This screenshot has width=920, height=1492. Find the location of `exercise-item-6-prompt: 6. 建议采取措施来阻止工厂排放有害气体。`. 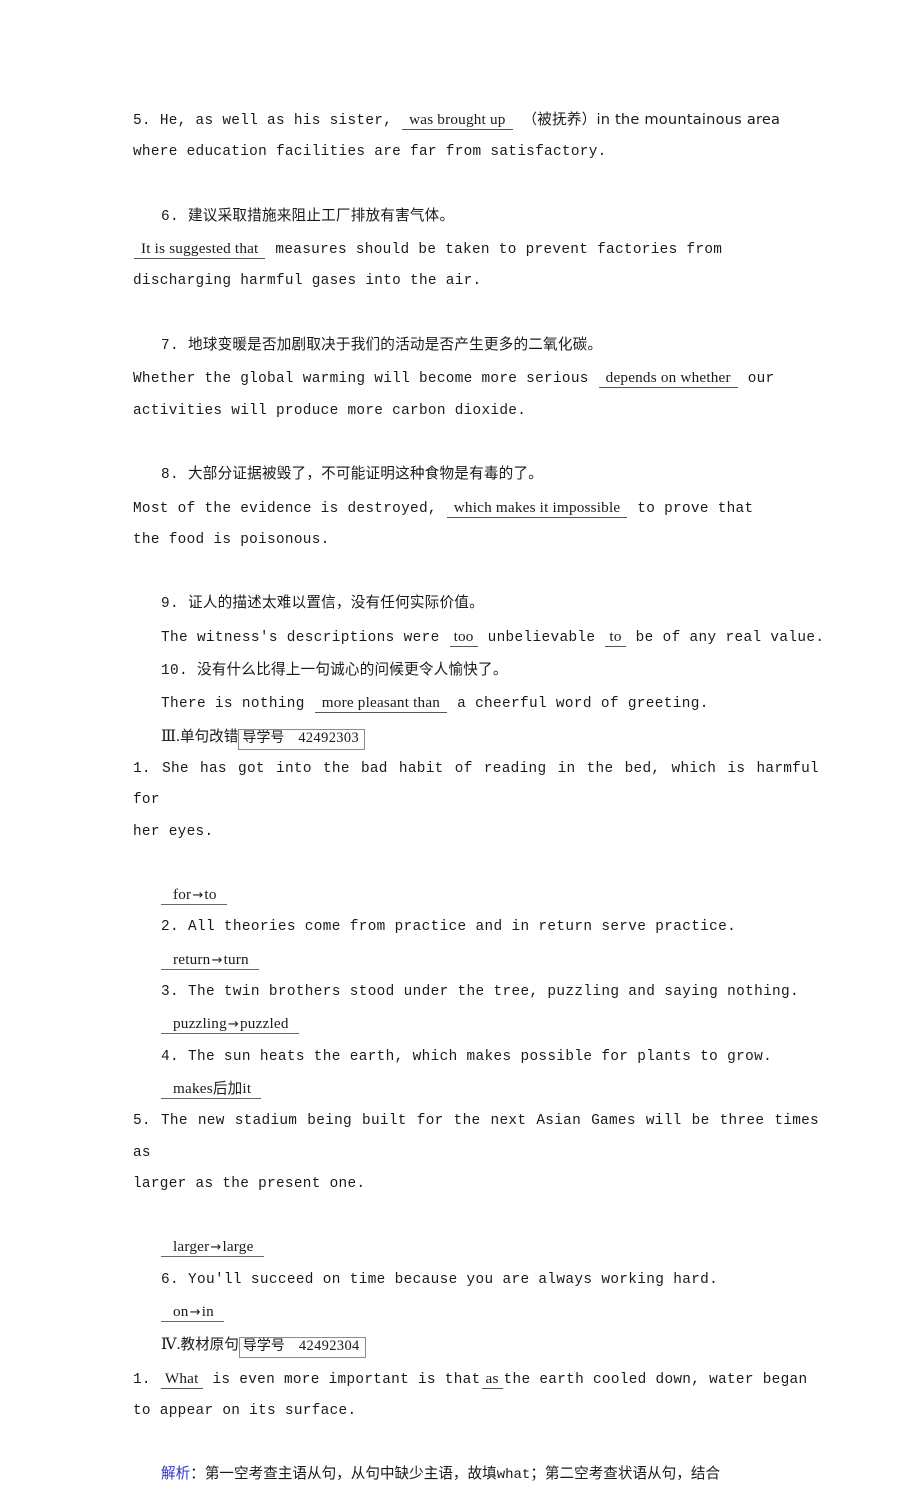

exercise-item-6-prompt: 6. 建议采取措施来阻止工厂排放有害气体。 is located at coordinates (476, 216).